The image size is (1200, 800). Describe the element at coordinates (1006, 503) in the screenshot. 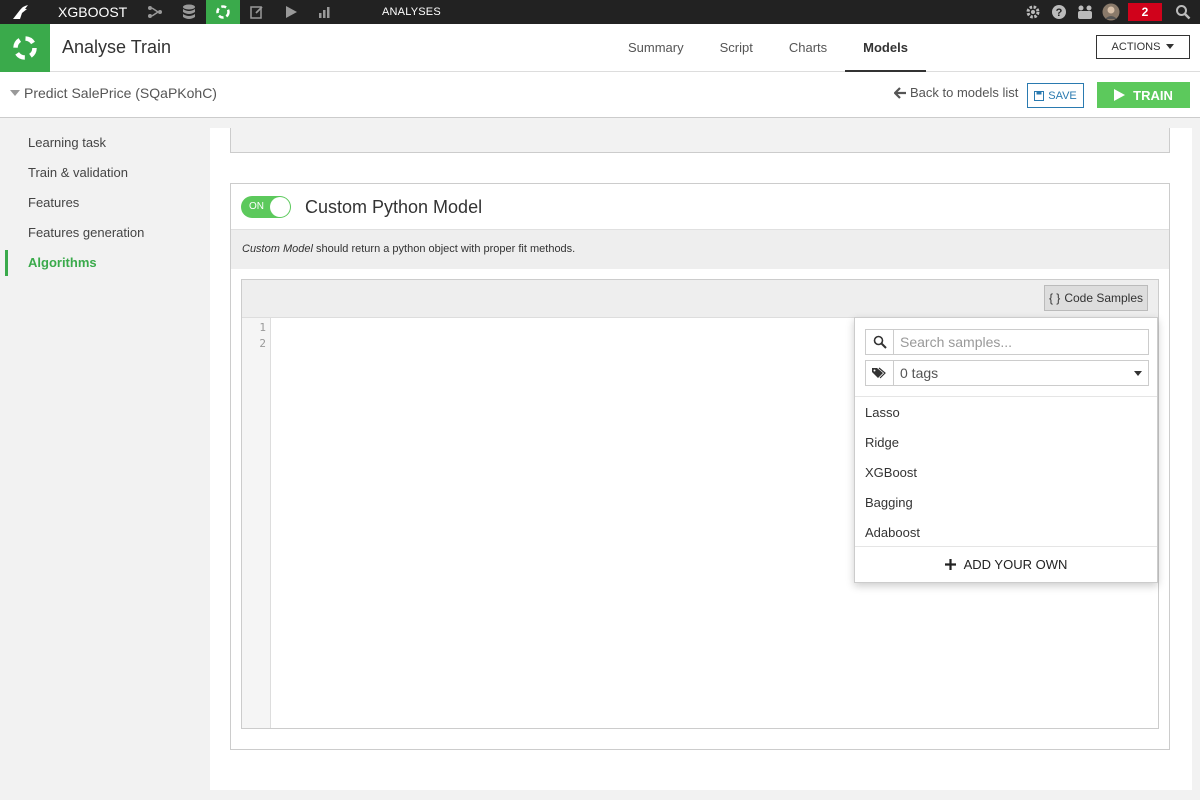

I see `sample-option-bagging: Bagging` at that location.